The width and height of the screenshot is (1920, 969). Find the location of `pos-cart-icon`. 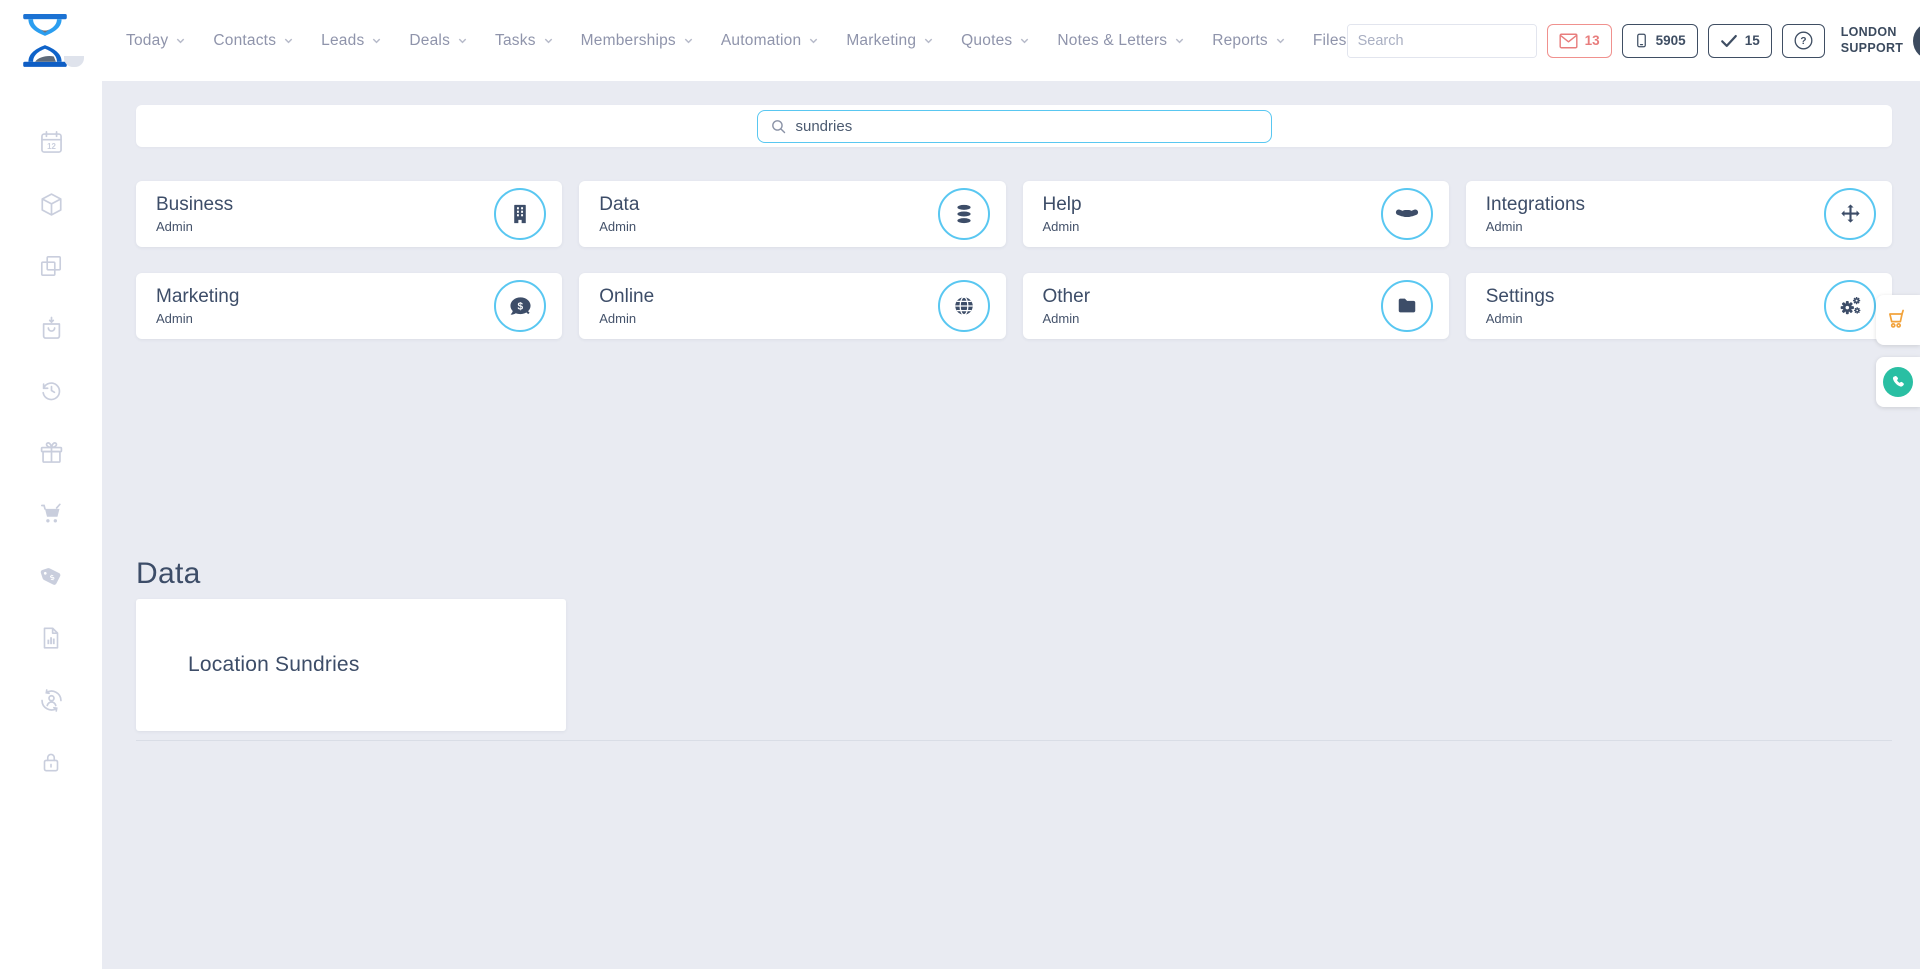

pos-cart-icon is located at coordinates (1896, 318).